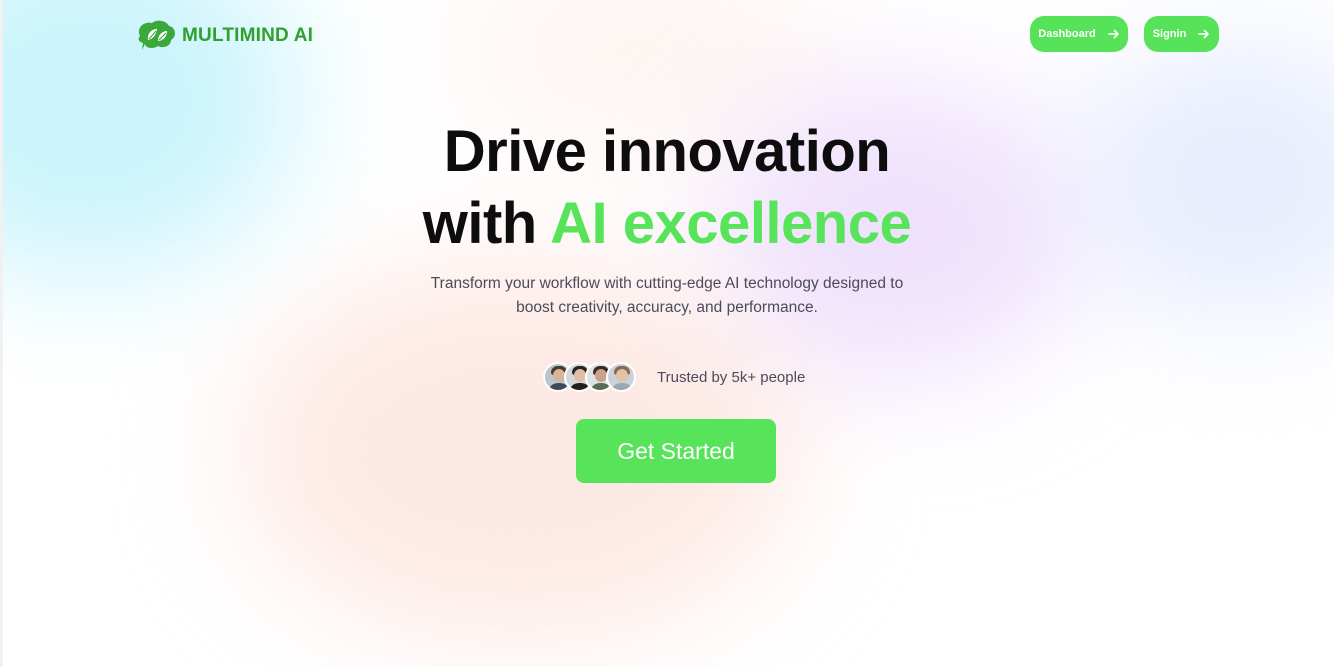 Image resolution: width=1334 pixels, height=667 pixels. What do you see at coordinates (731, 377) in the screenshot?
I see `trust-text: Trusted by 5k+ people` at bounding box center [731, 377].